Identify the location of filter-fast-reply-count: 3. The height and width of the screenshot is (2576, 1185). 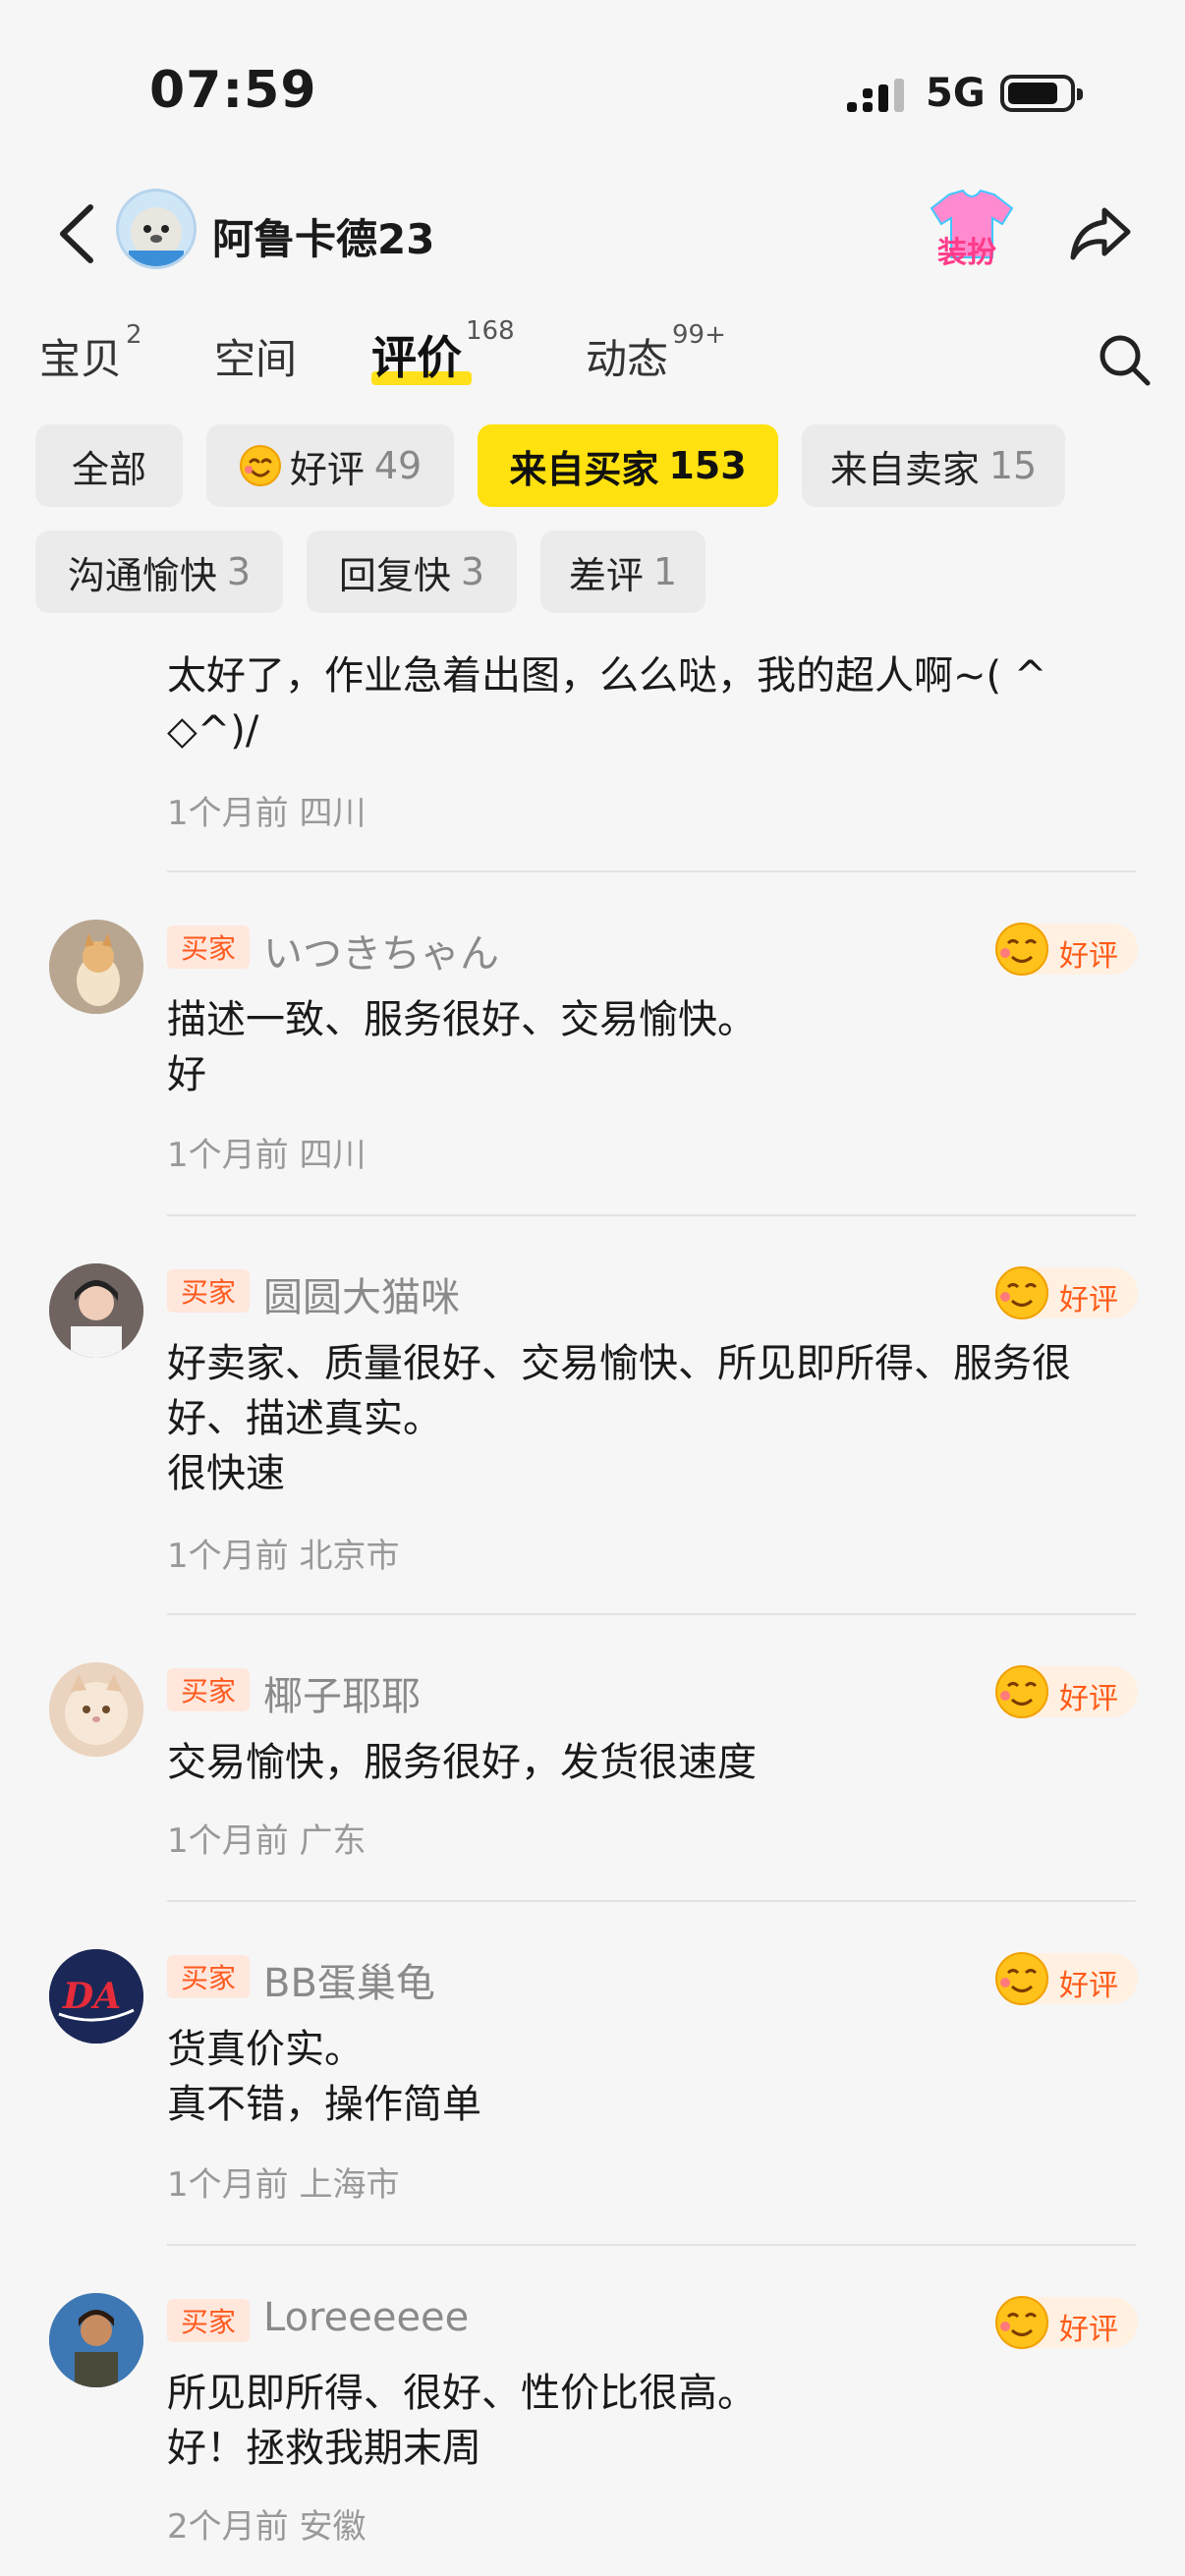
(473, 571).